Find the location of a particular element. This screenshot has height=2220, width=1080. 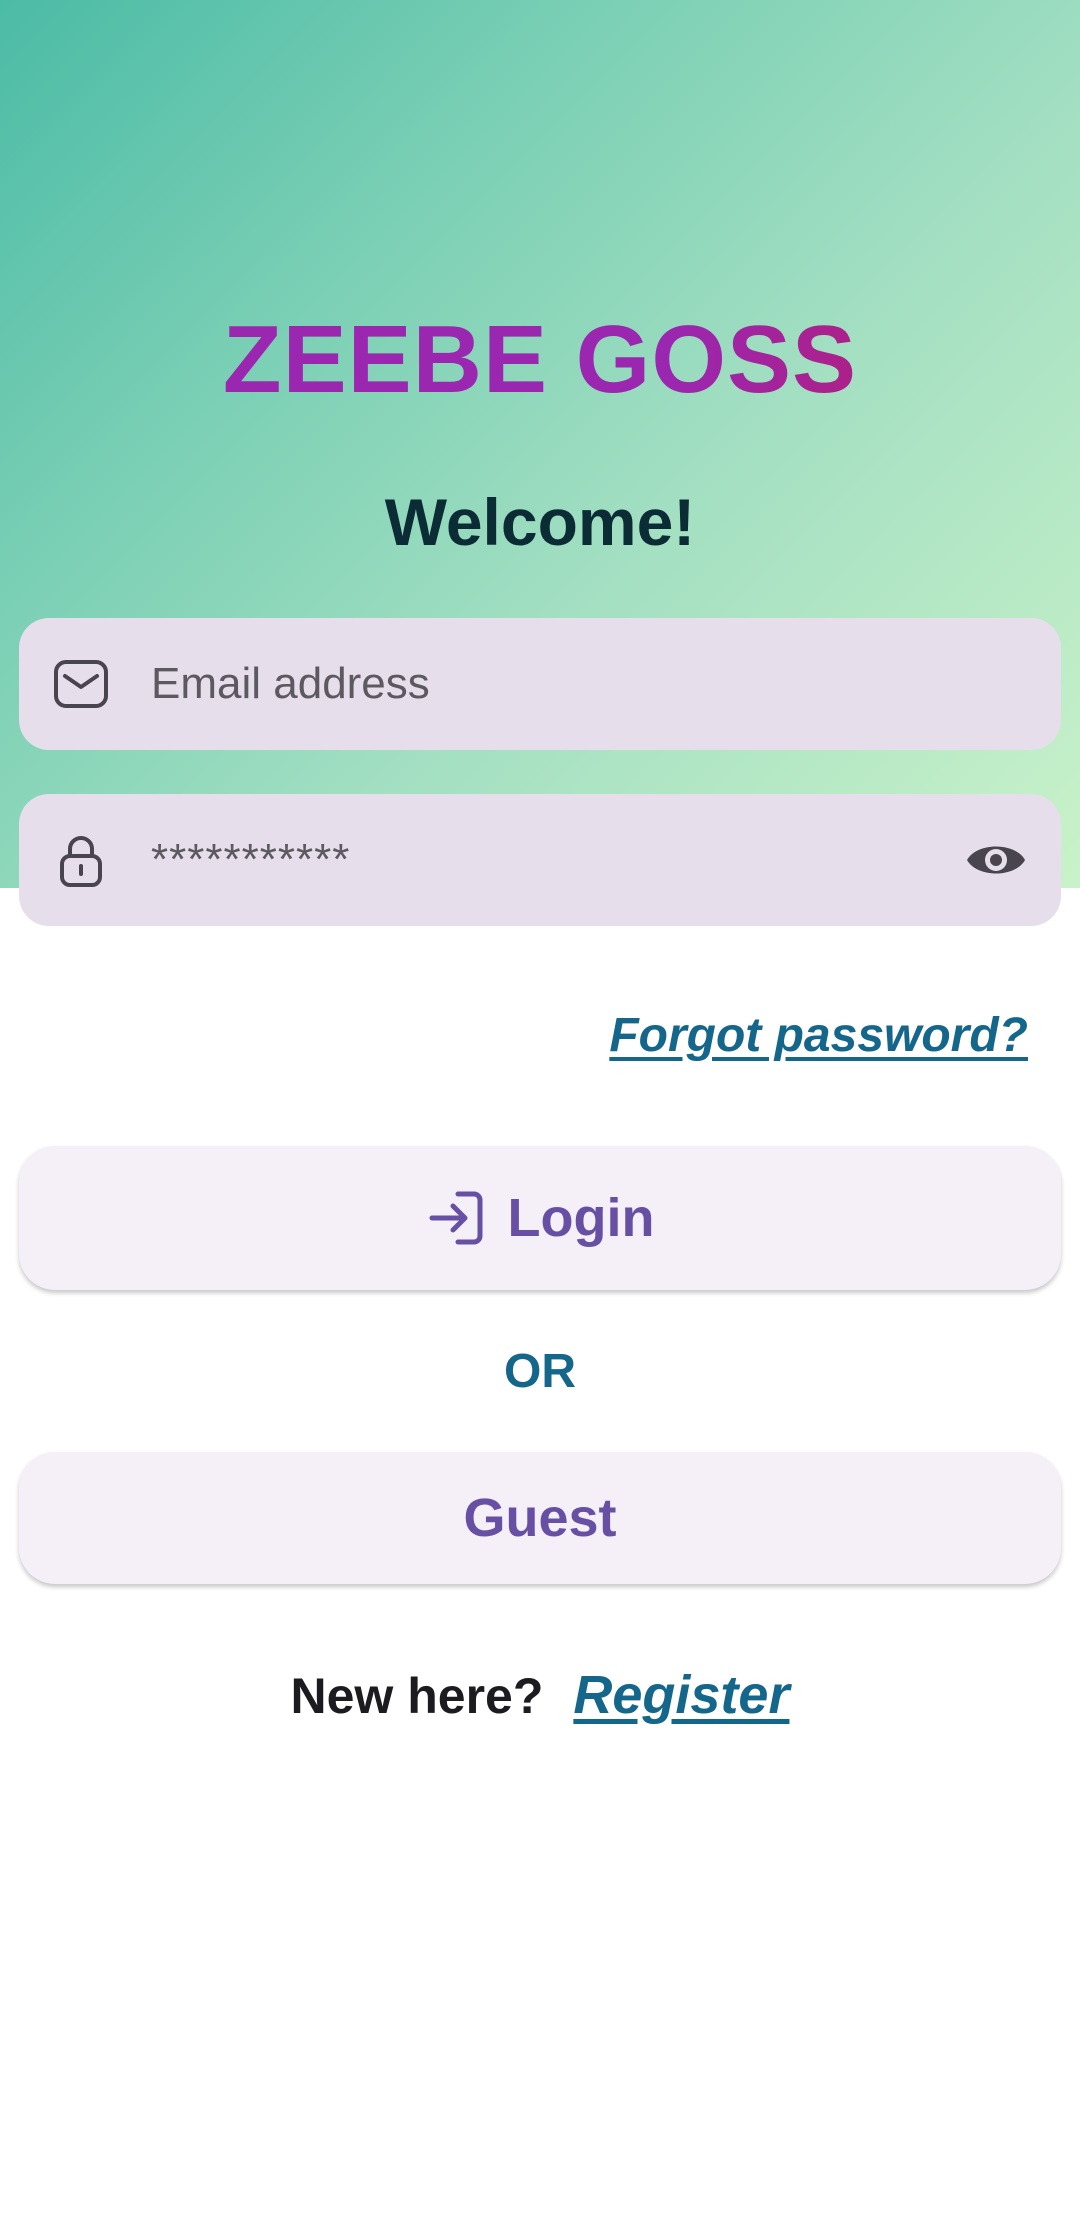

new-here-text: New here? is located at coordinates (417, 1696).